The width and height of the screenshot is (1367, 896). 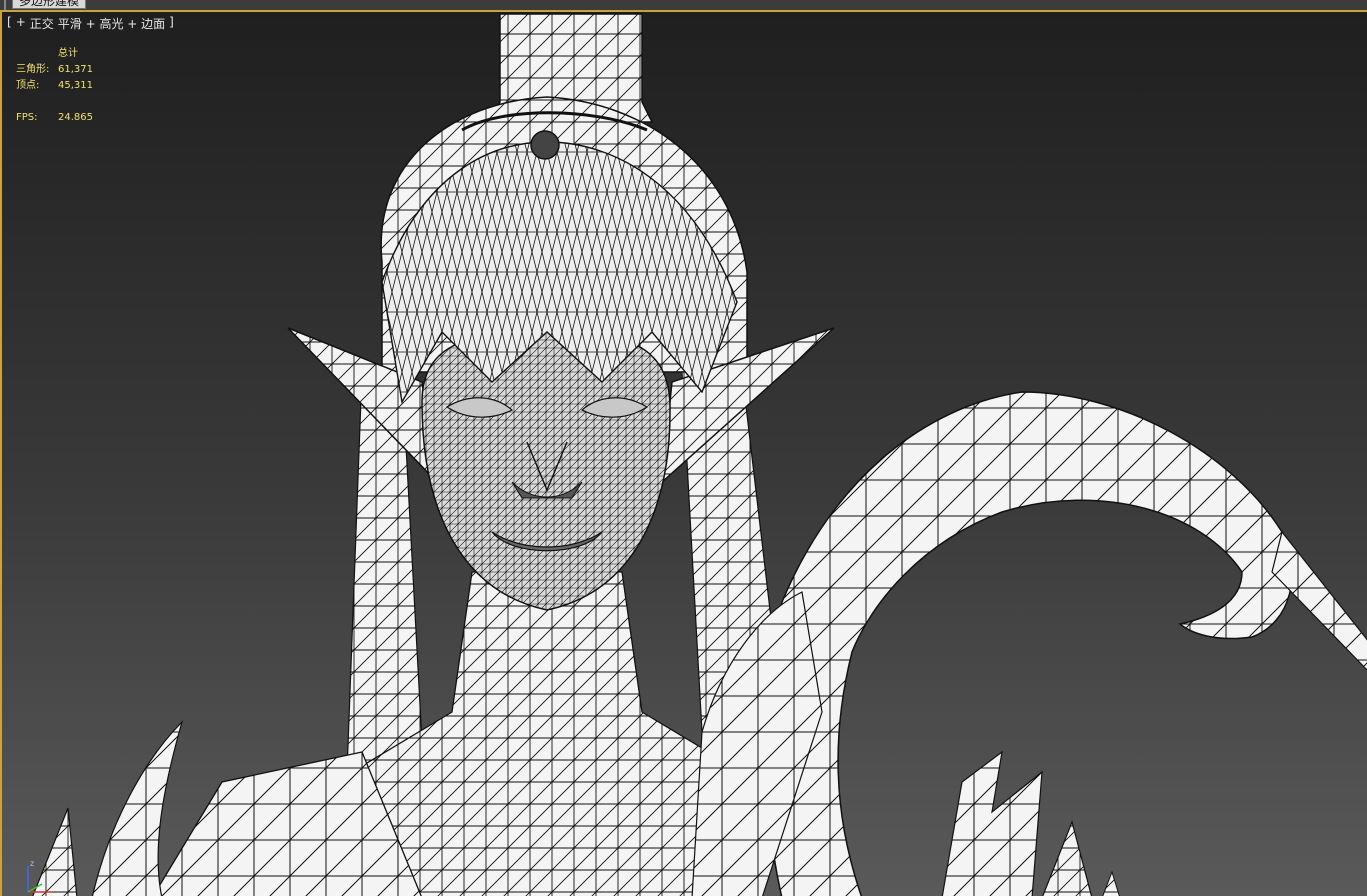 What do you see at coordinates (28, 85) in the screenshot?
I see `stats-vertices-label: 顶点:` at bounding box center [28, 85].